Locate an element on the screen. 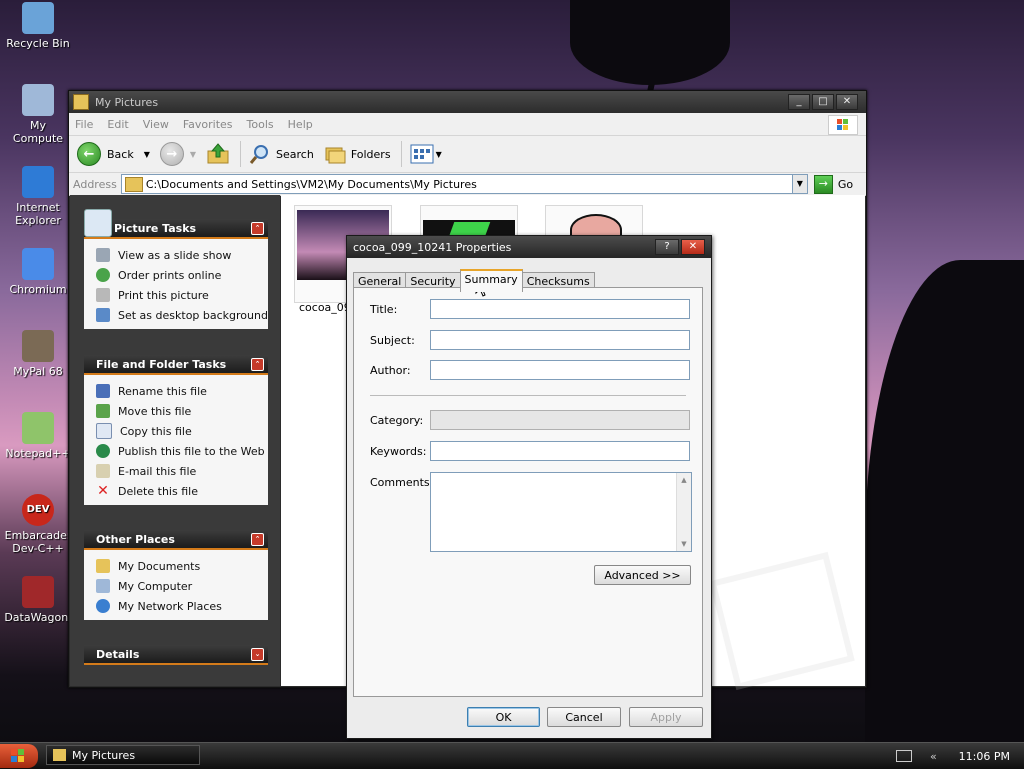 This screenshot has height=769, width=1024. up-folder-button is located at coordinates (218, 154).